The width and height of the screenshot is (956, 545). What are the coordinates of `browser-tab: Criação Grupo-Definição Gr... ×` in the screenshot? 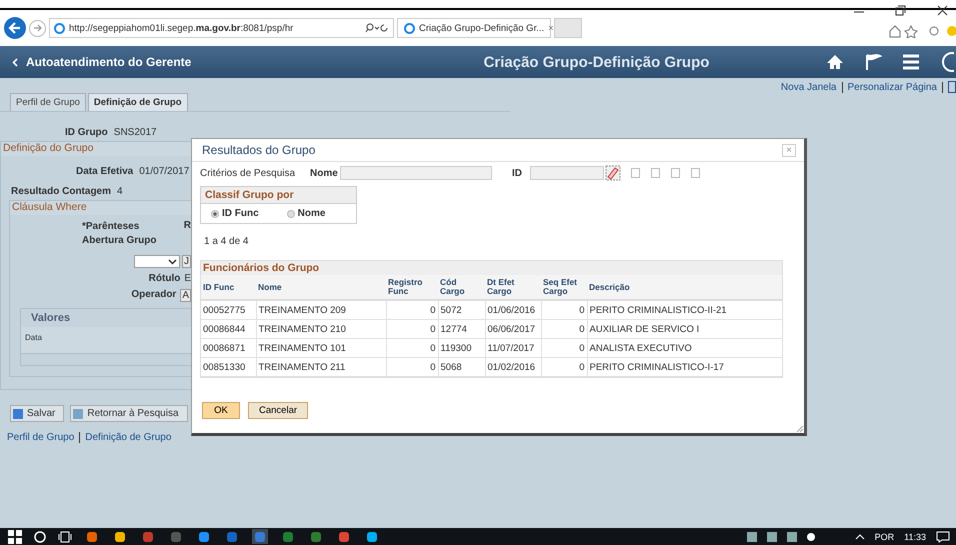 It's located at (474, 28).